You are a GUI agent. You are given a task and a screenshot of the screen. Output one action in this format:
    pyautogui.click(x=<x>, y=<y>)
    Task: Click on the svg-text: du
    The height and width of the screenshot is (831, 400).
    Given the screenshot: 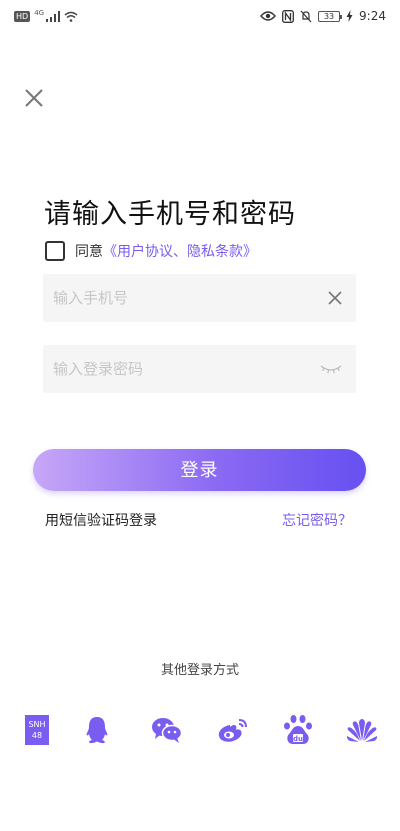 What is the action you would take?
    pyautogui.click(x=298, y=739)
    